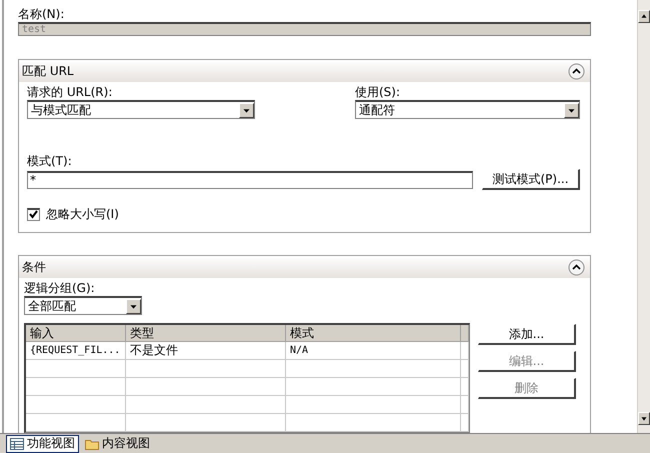 The width and height of the screenshot is (650, 453). What do you see at coordinates (373, 333) in the screenshot?
I see `column-header: 模式` at bounding box center [373, 333].